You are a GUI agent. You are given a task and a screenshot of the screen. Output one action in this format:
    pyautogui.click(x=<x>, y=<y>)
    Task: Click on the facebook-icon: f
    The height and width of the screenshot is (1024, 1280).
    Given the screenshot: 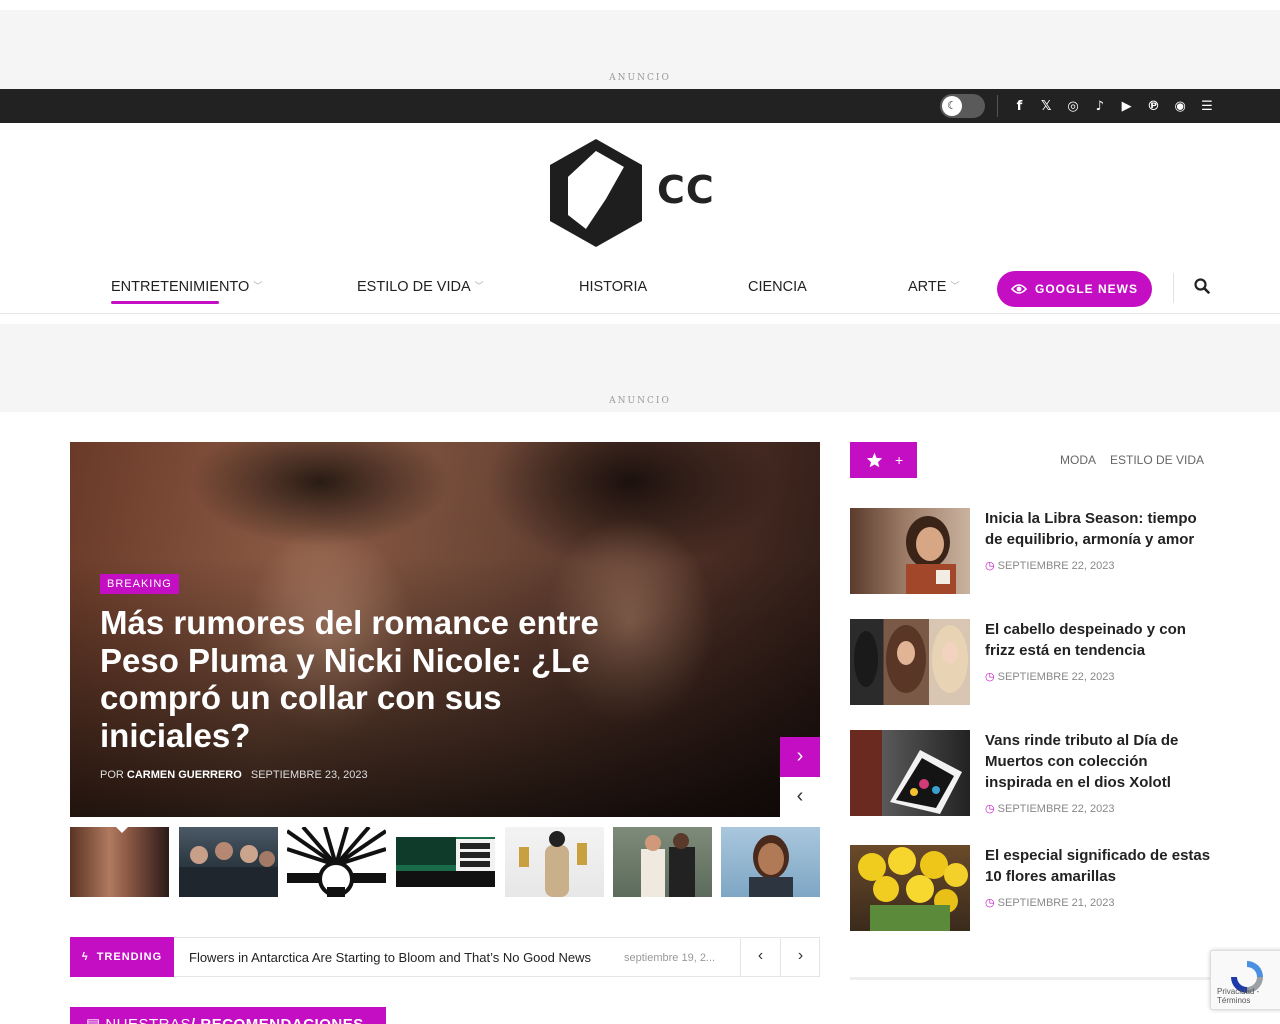 What is the action you would take?
    pyautogui.click(x=1019, y=106)
    